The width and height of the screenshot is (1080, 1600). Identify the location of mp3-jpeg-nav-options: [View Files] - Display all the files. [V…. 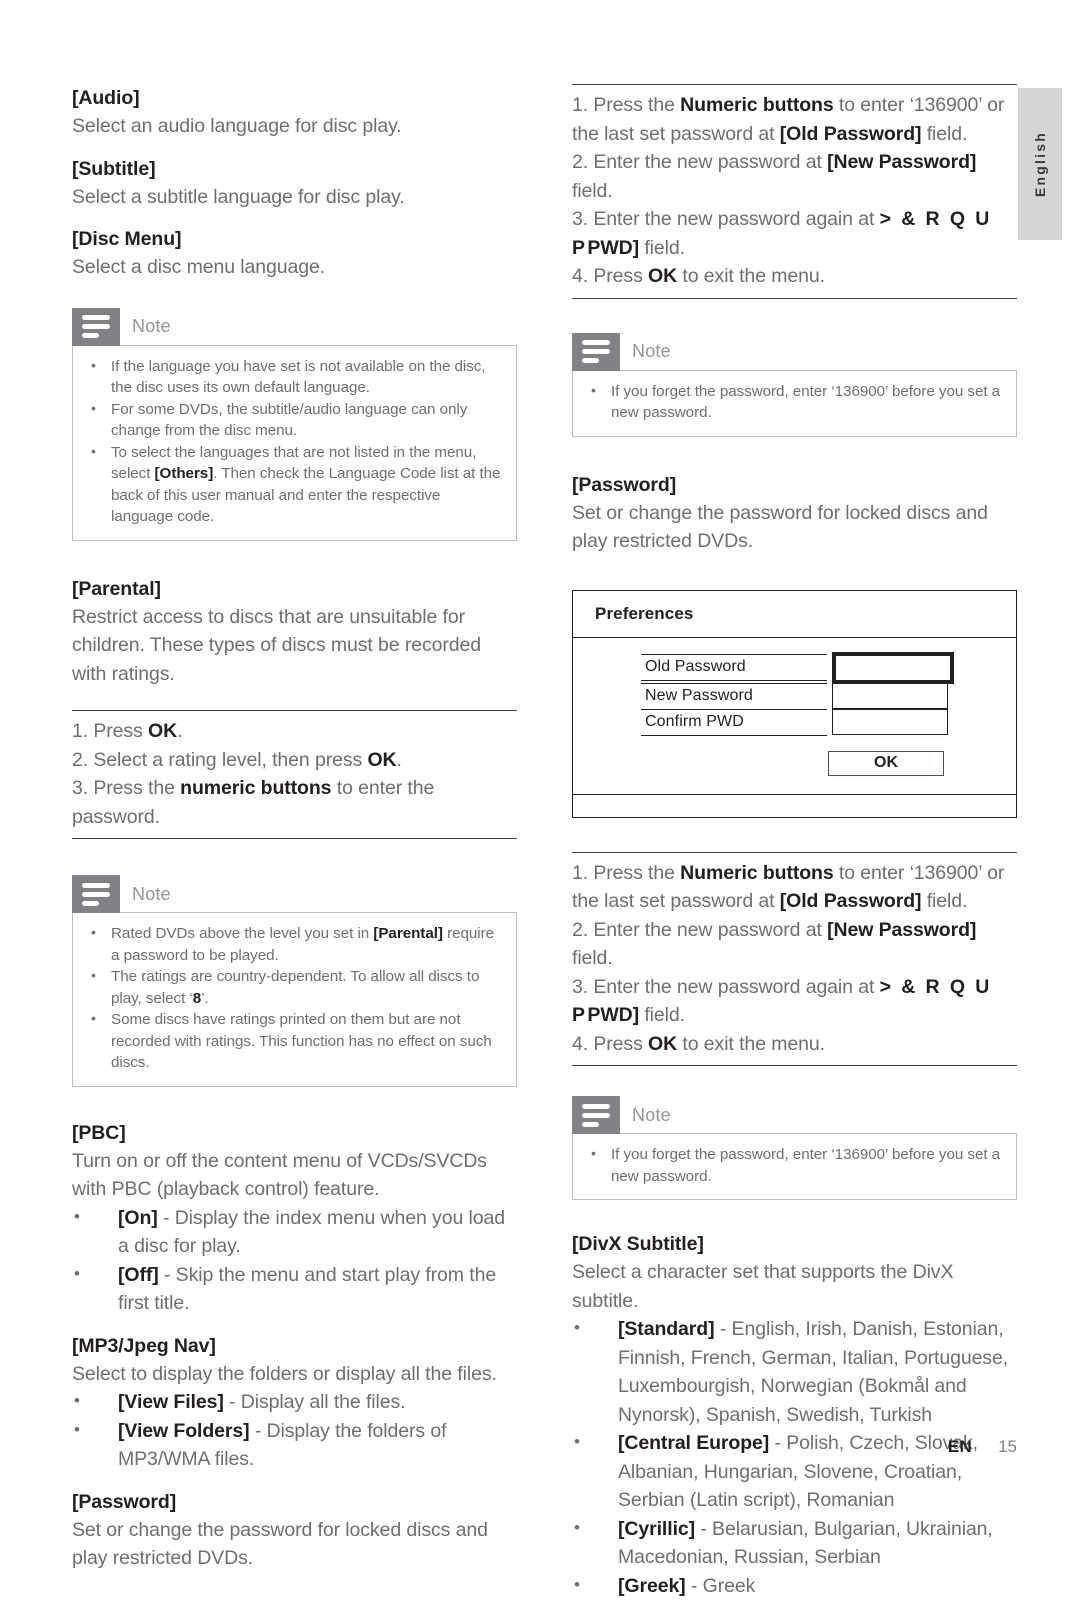
(294, 1431).